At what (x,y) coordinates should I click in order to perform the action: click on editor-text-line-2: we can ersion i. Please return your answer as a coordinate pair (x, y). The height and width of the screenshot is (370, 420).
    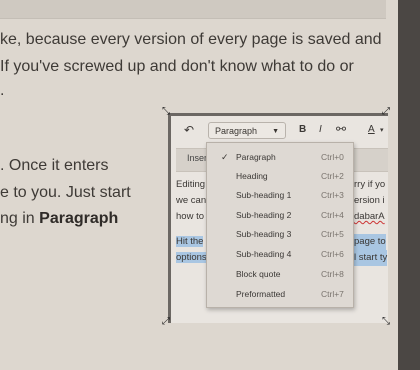
    Looking at the image, I should click on (280, 201).